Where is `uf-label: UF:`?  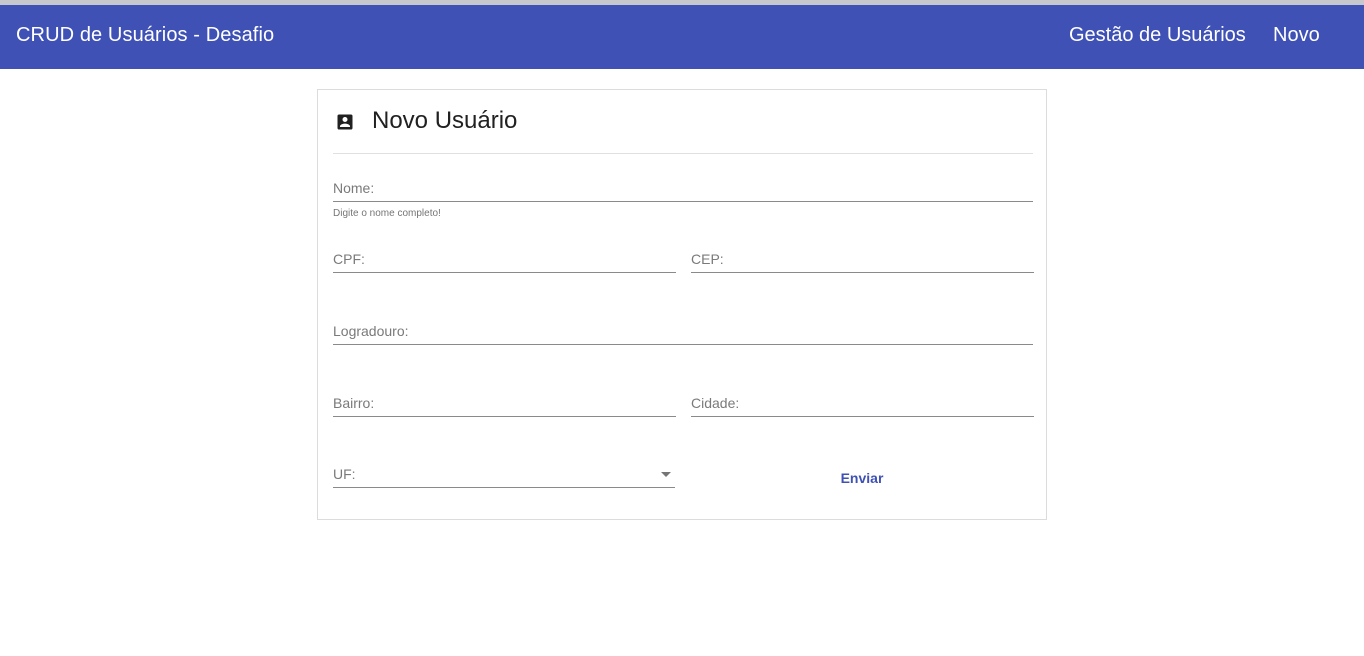
uf-label: UF: is located at coordinates (344, 474).